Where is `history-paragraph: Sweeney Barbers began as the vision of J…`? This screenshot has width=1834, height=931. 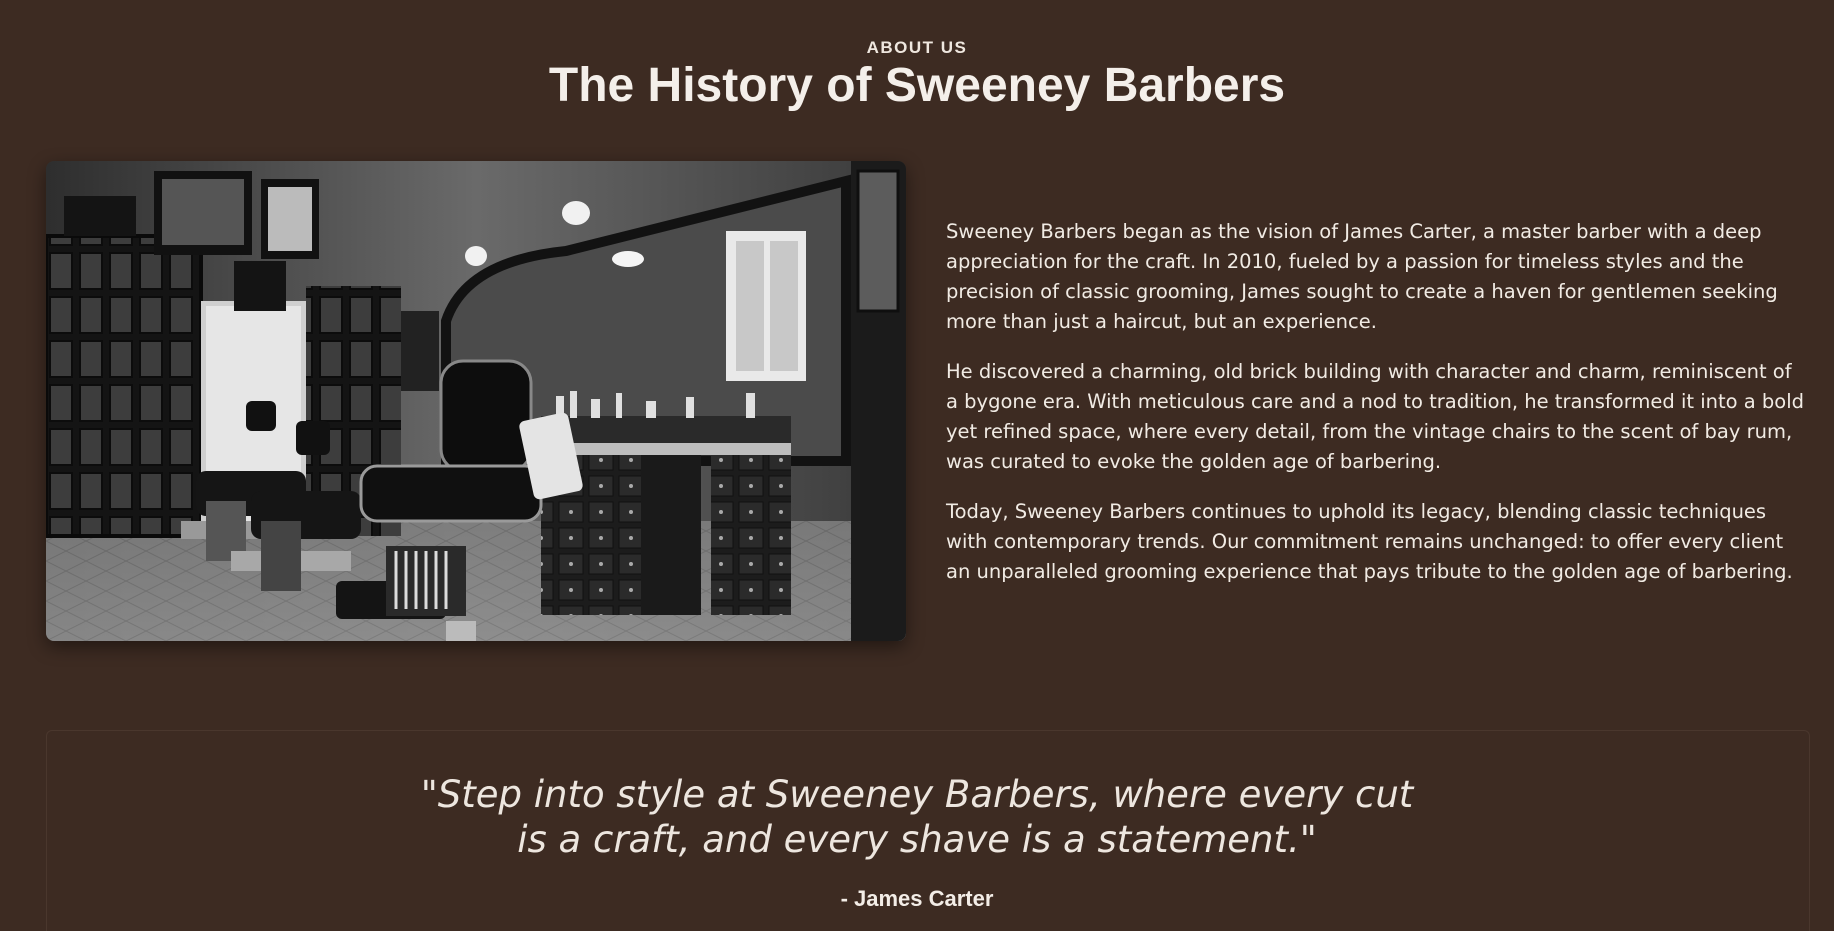 history-paragraph: Sweeney Barbers began as the vision of J… is located at coordinates (1362, 276).